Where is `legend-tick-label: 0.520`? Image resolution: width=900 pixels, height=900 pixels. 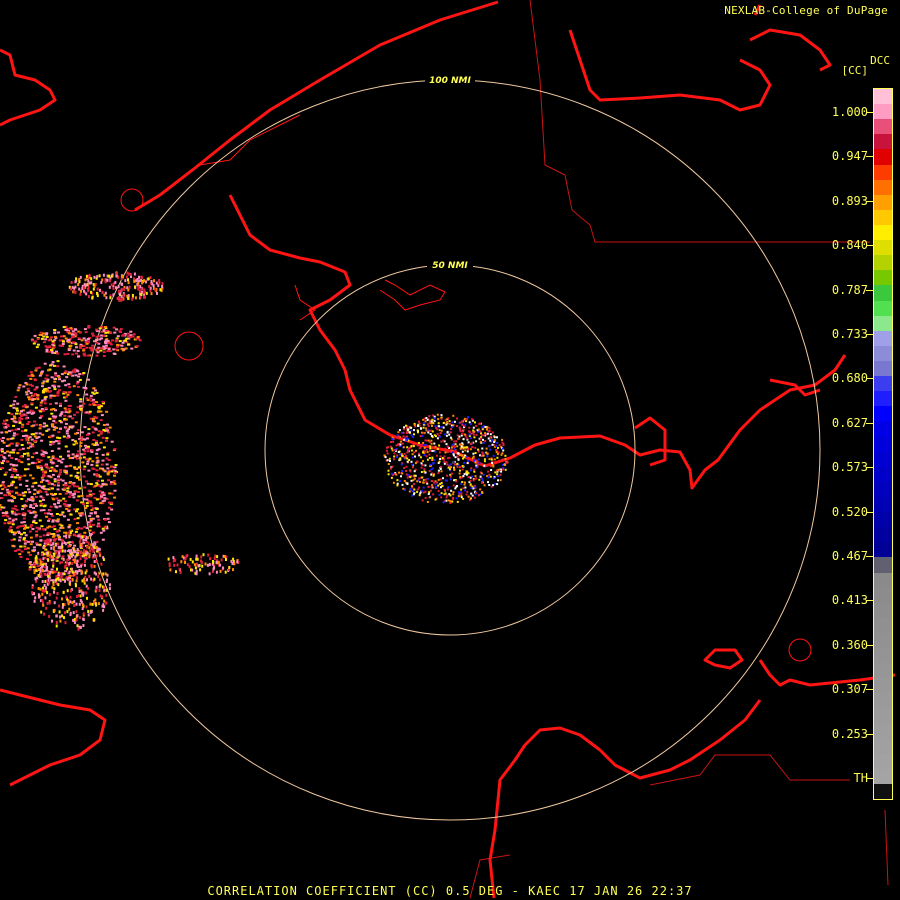
legend-tick-label: 0.520 is located at coordinates (849, 511).